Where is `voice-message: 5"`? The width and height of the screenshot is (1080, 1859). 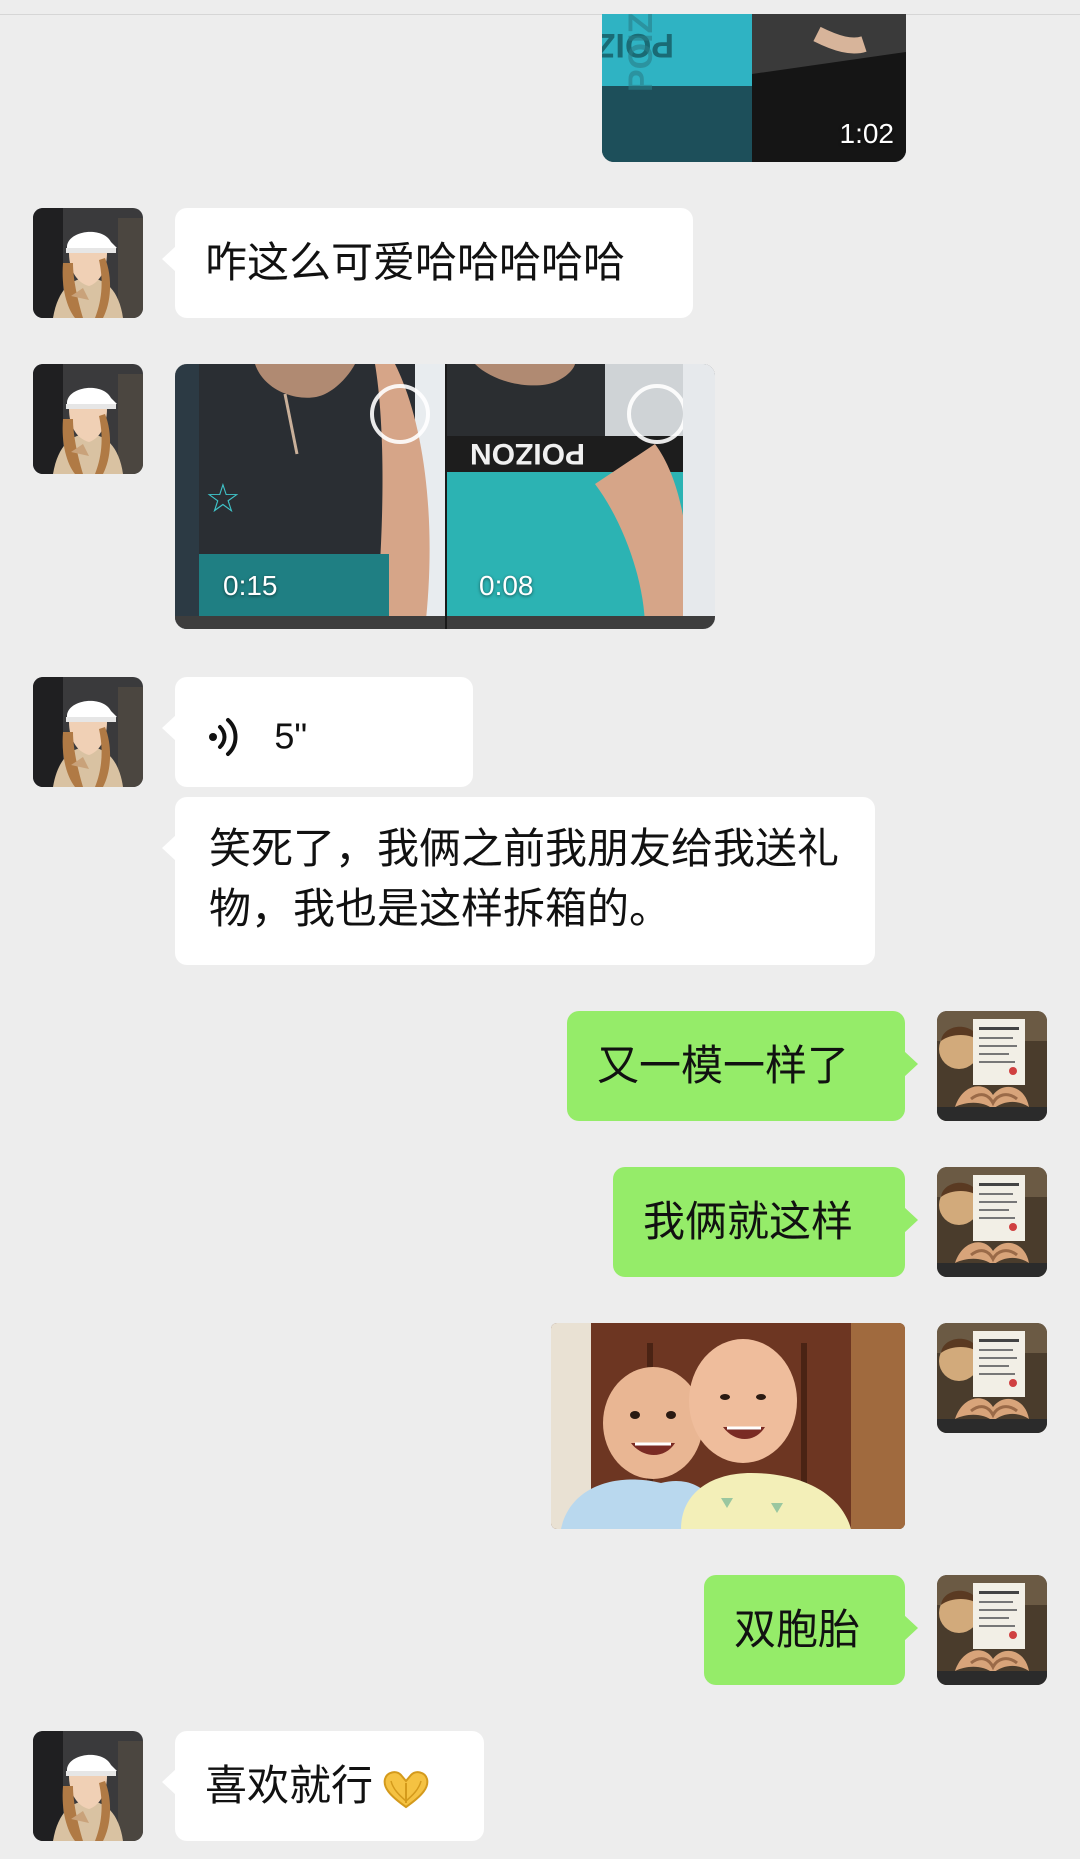
voice-message: 5" is located at coordinates (317, 732).